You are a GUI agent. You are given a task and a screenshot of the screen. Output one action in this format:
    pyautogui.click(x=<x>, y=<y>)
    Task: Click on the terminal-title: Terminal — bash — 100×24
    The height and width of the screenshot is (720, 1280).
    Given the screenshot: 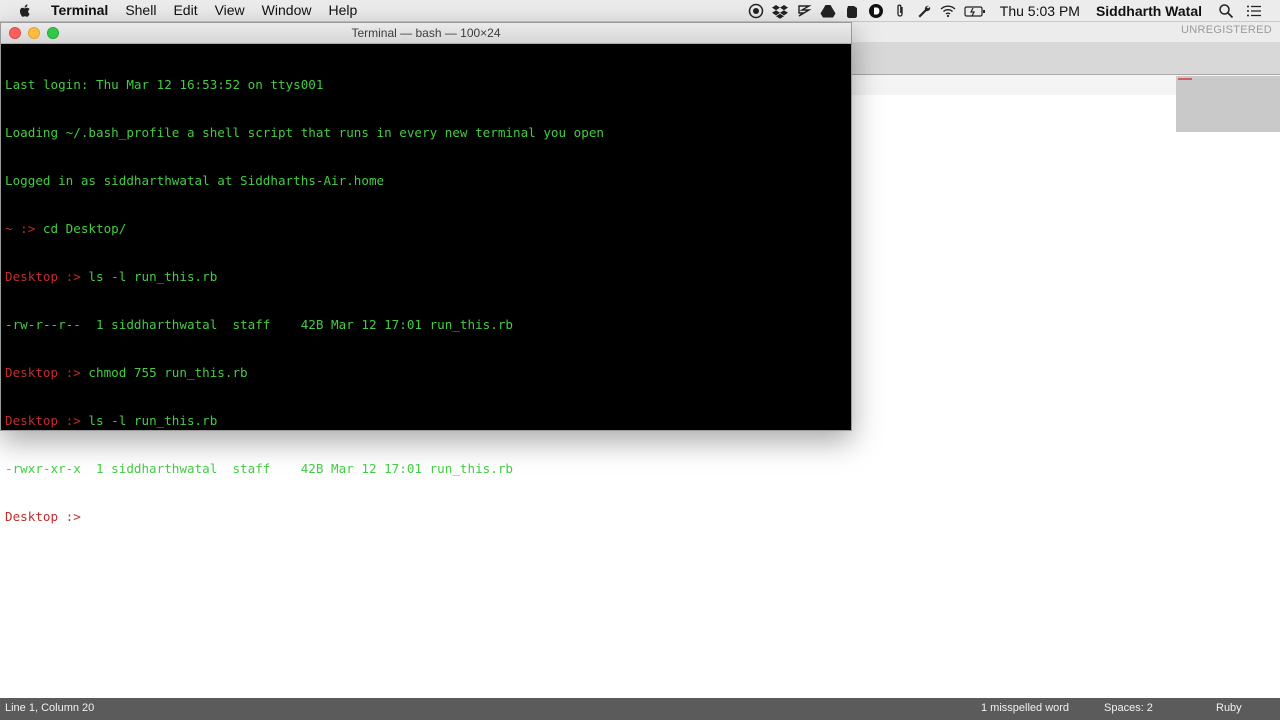 What is the action you would take?
    pyautogui.click(x=426, y=33)
    